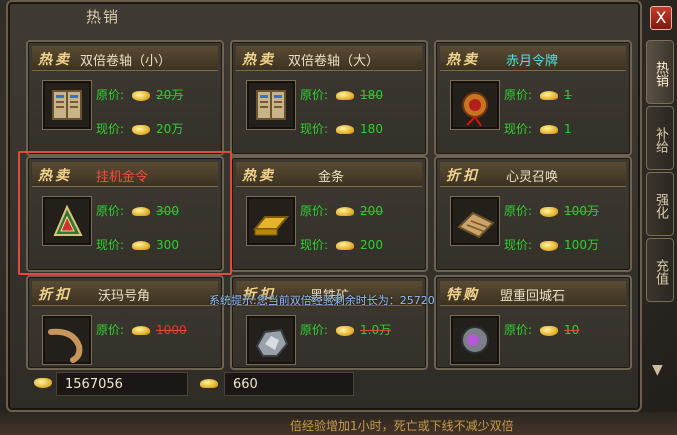 The width and height of the screenshot is (677, 435). I want to click on original-price: 原价: 200, so click(341, 211).